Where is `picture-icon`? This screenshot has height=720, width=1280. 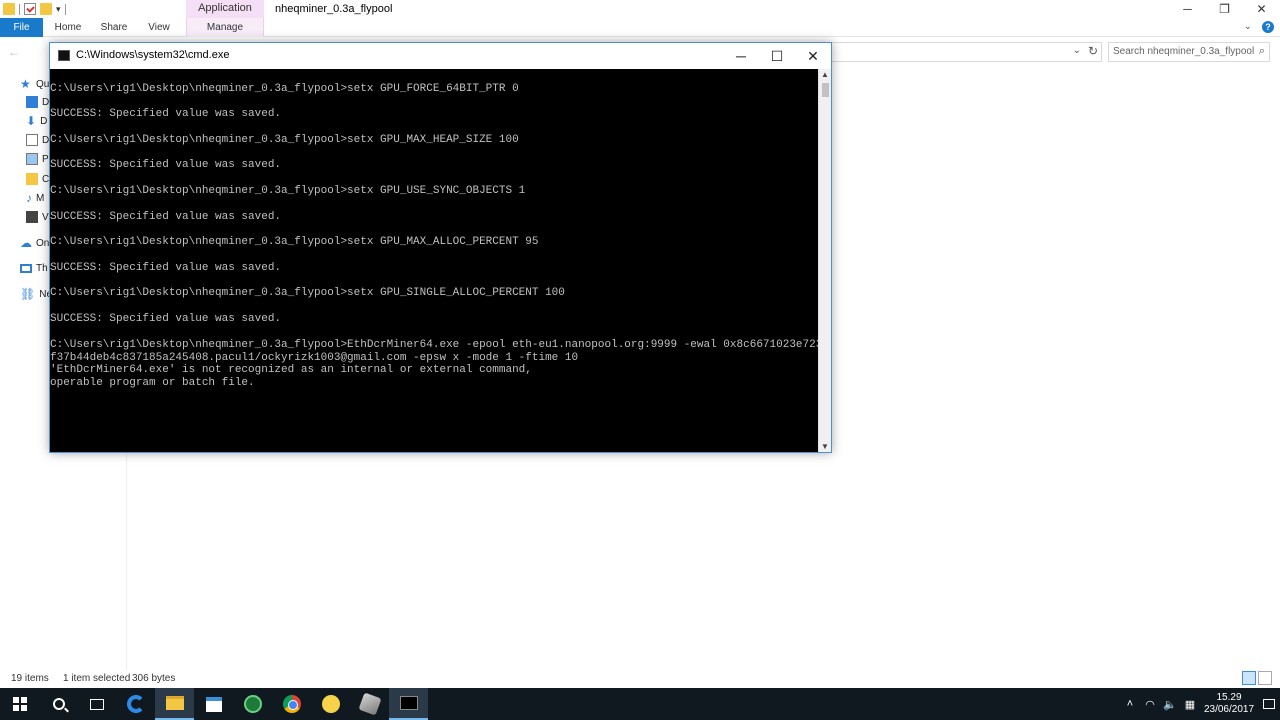
picture-icon is located at coordinates (32, 159).